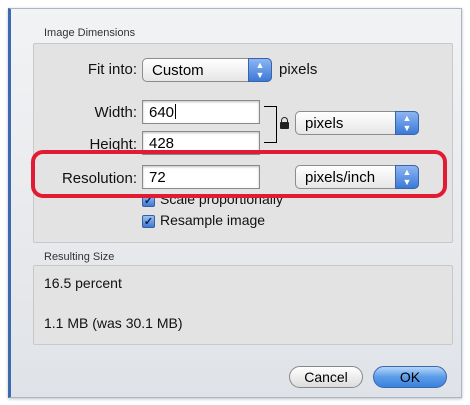  I want to click on width-value: 640, so click(162, 112).